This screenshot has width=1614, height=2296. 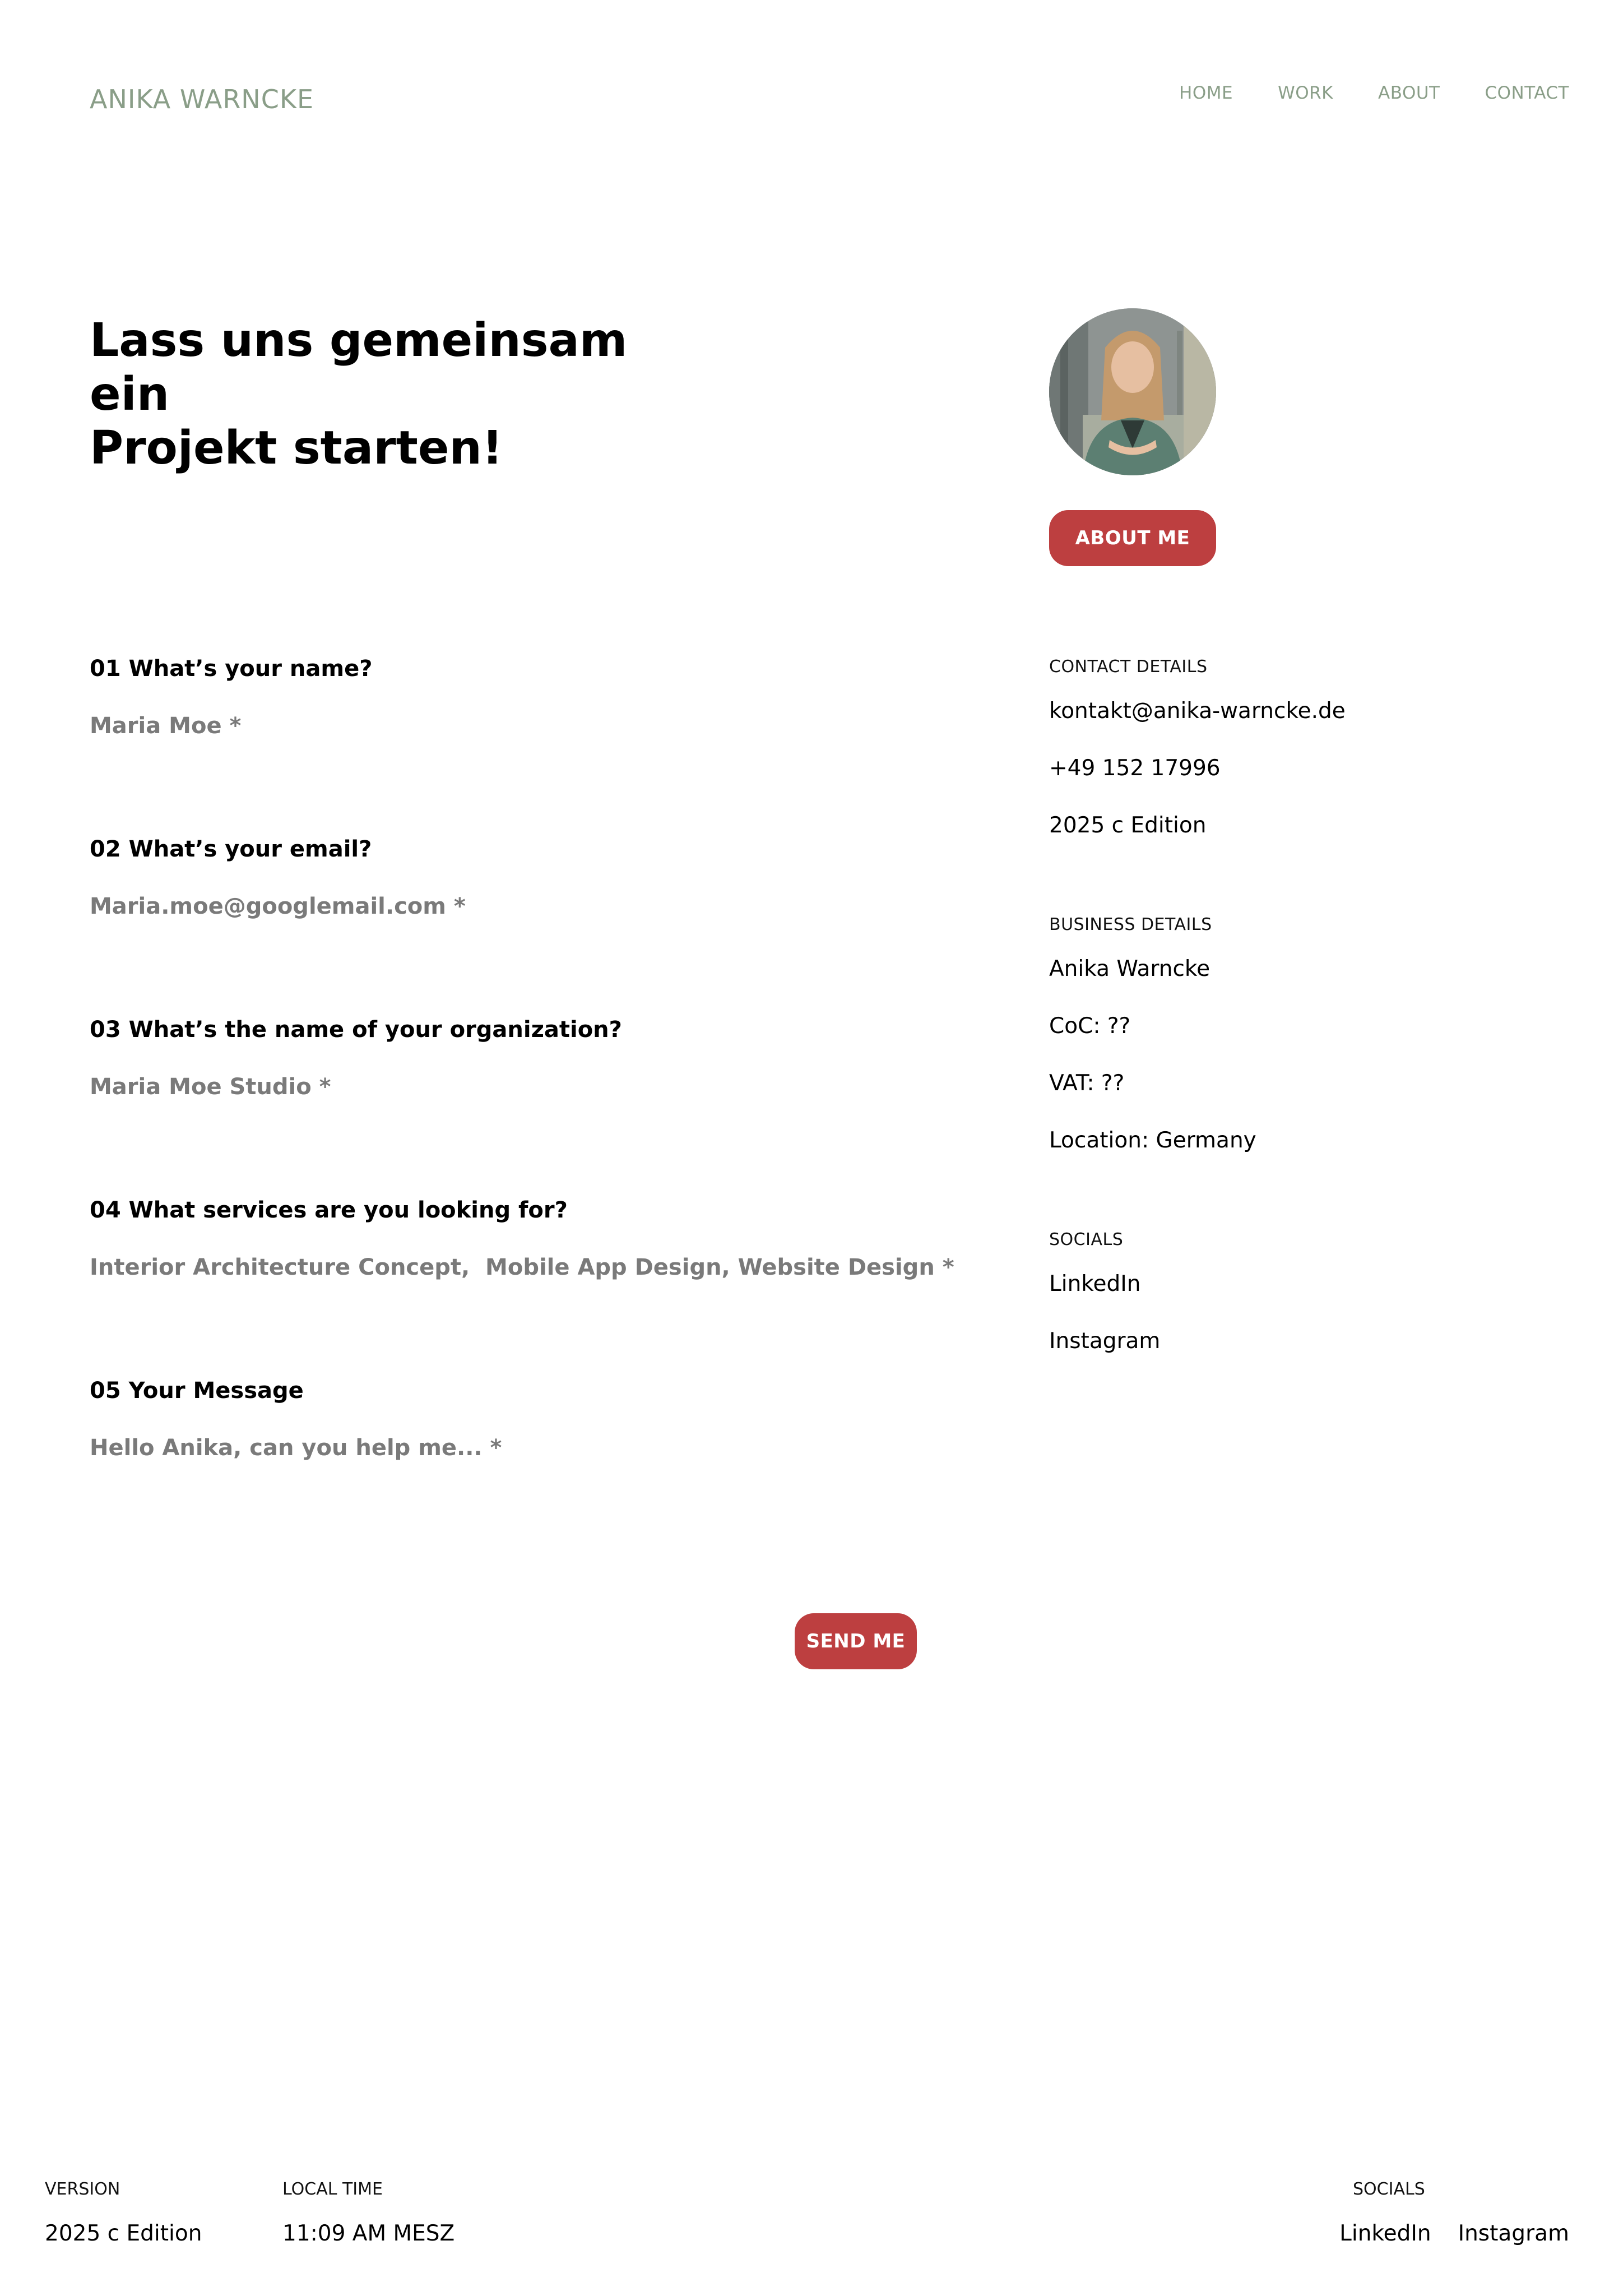 What do you see at coordinates (1374, 93) in the screenshot?
I see `main-nav: HOME WORK ABOUT CONTACT` at bounding box center [1374, 93].